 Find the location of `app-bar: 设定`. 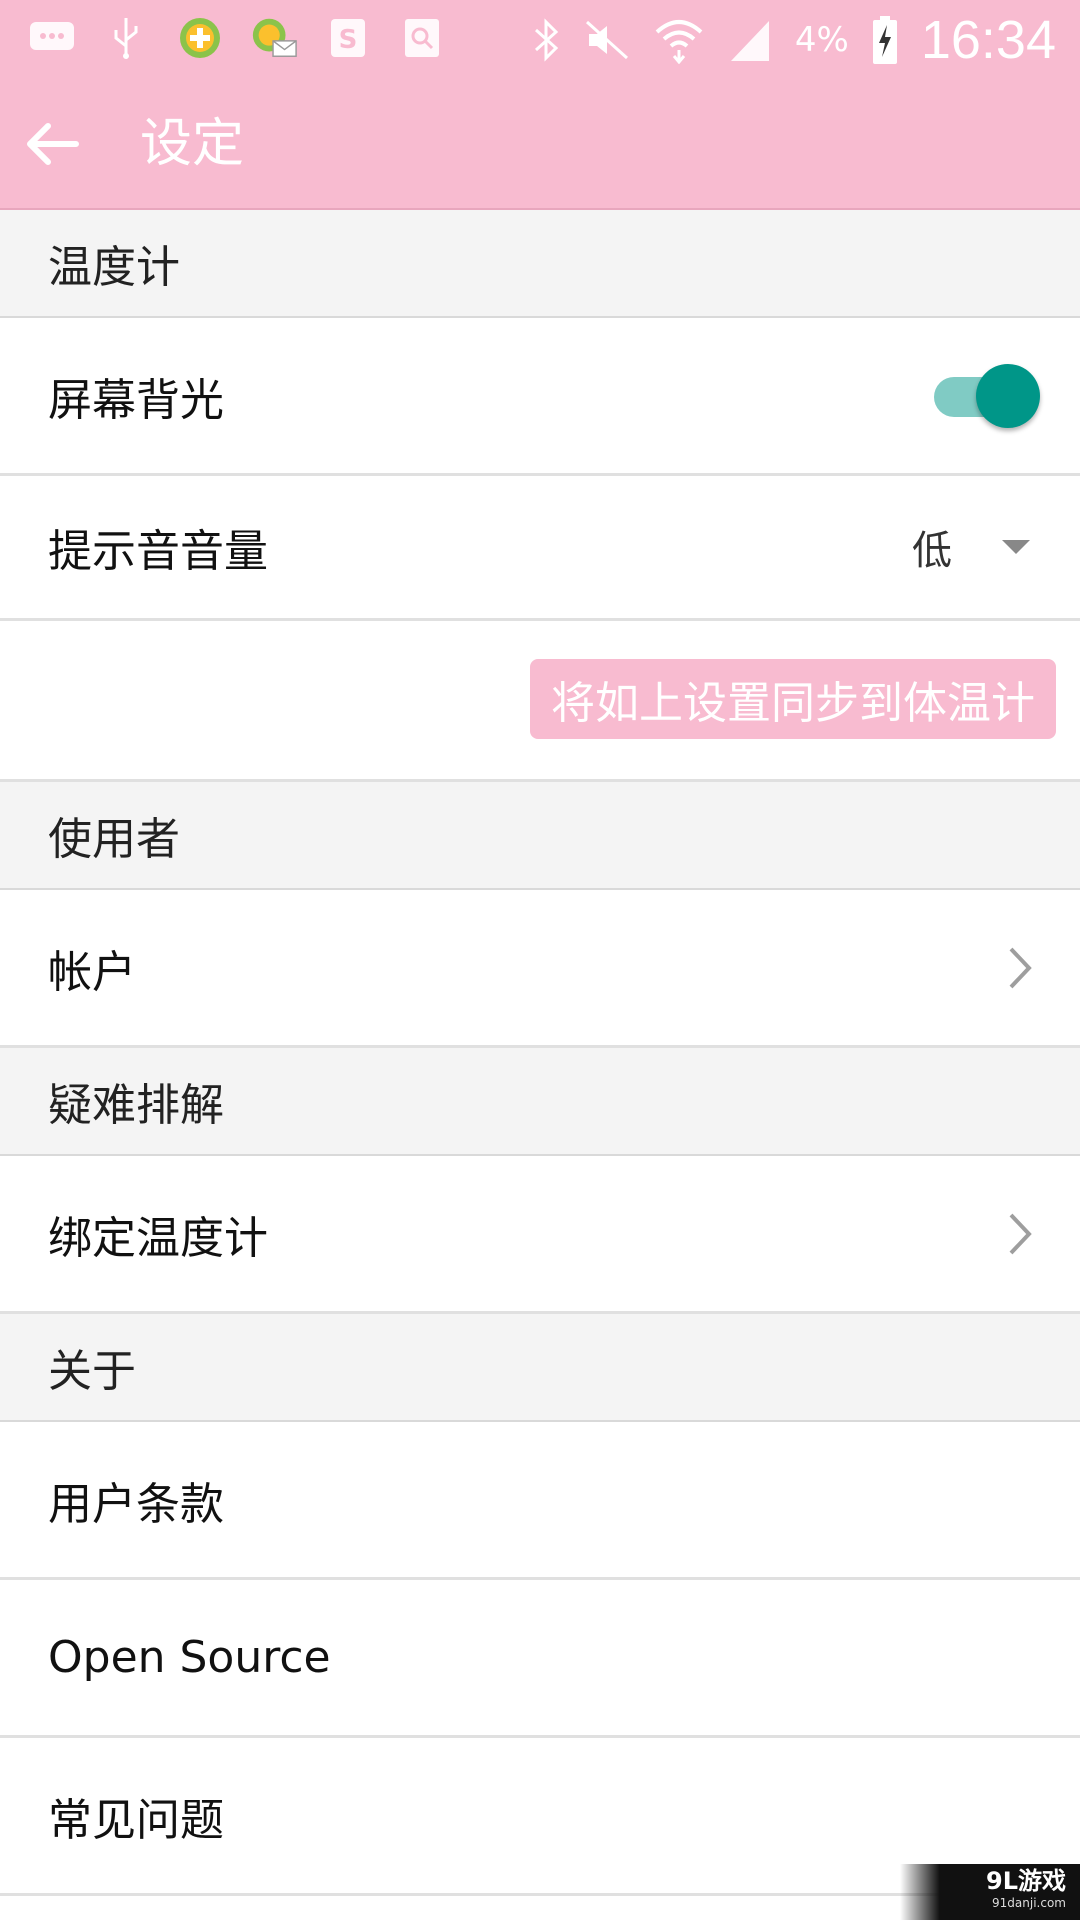

app-bar: 设定 is located at coordinates (540, 145).